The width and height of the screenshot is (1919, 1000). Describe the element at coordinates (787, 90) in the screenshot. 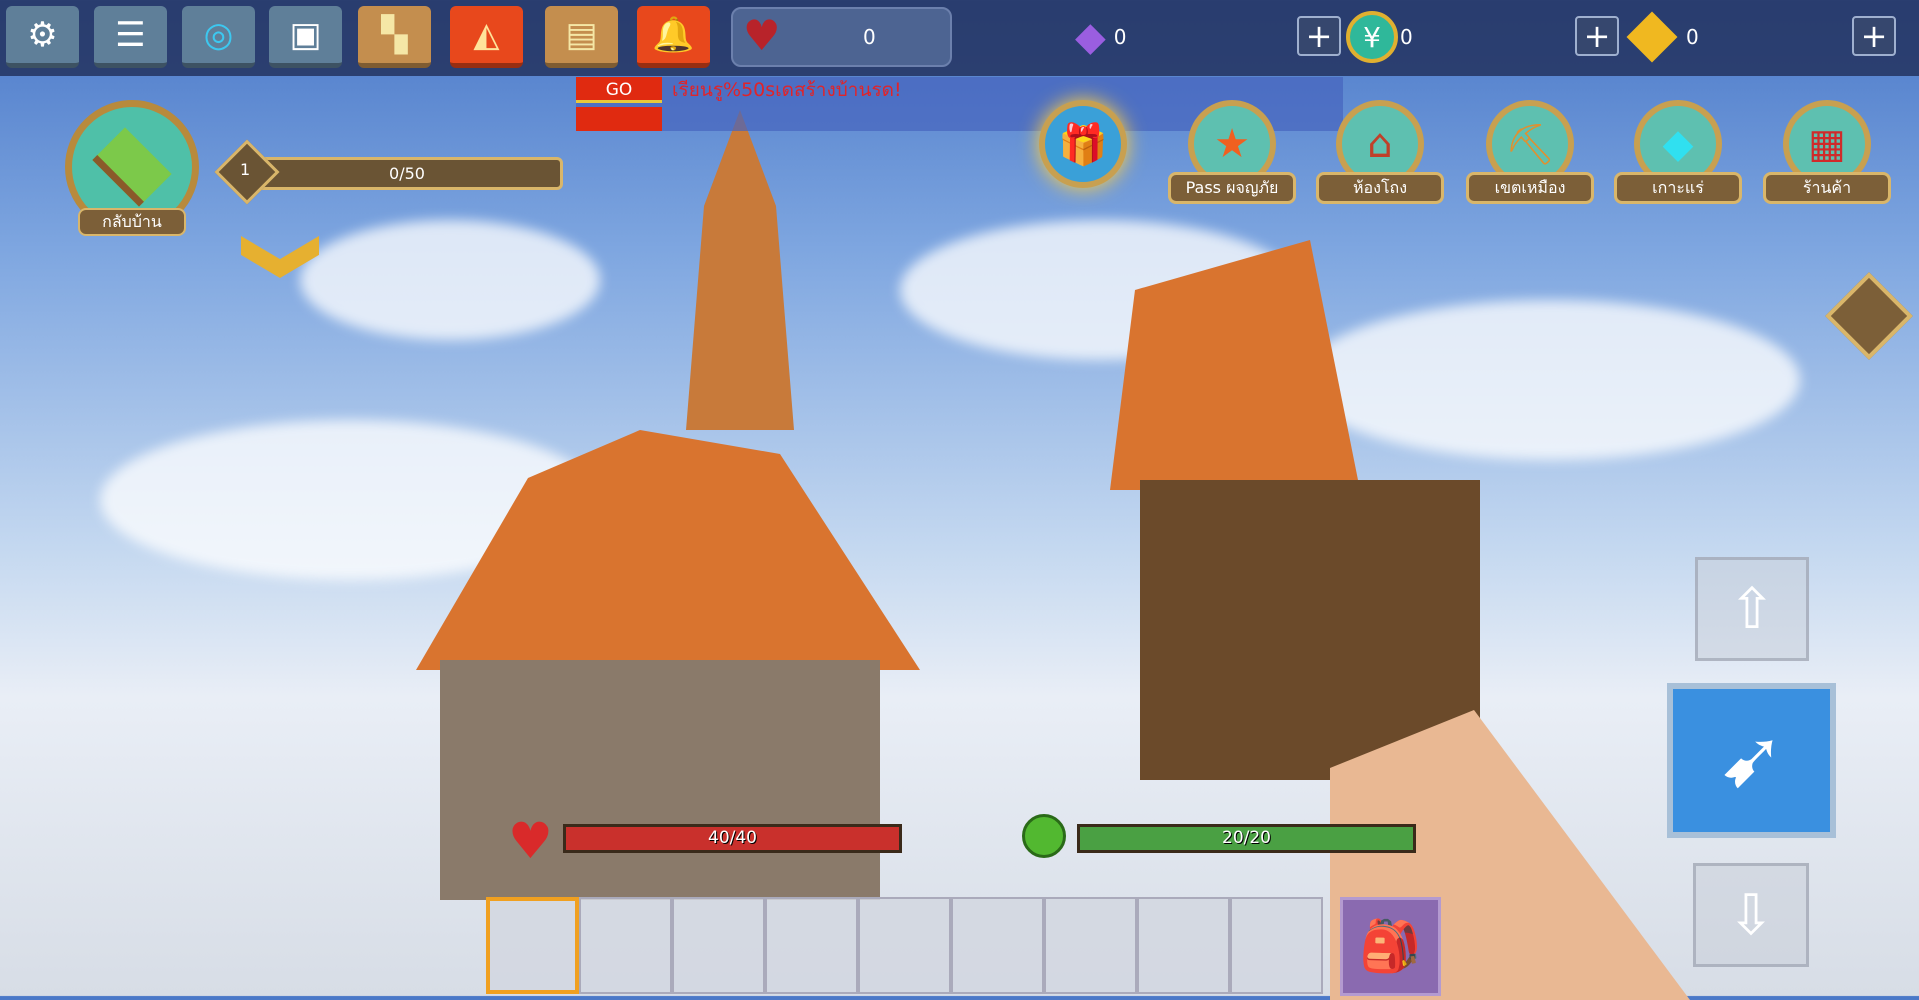

I see `banner-text: เรียนรู%50sเดสร้างบ้านรด!` at that location.